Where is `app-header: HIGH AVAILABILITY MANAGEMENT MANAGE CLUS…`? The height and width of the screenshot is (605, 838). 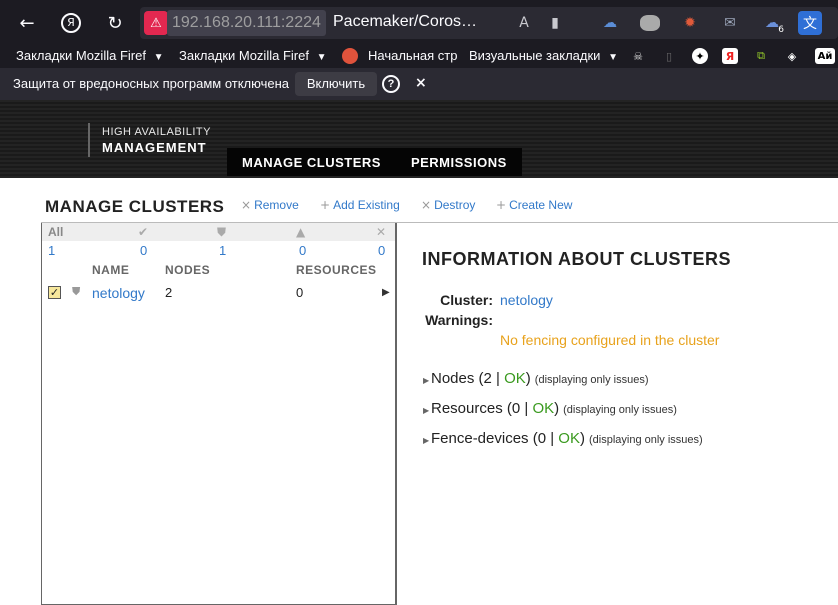
app-header: HIGH AVAILABILITY MANAGEMENT MANAGE CLUS… is located at coordinates (419, 139).